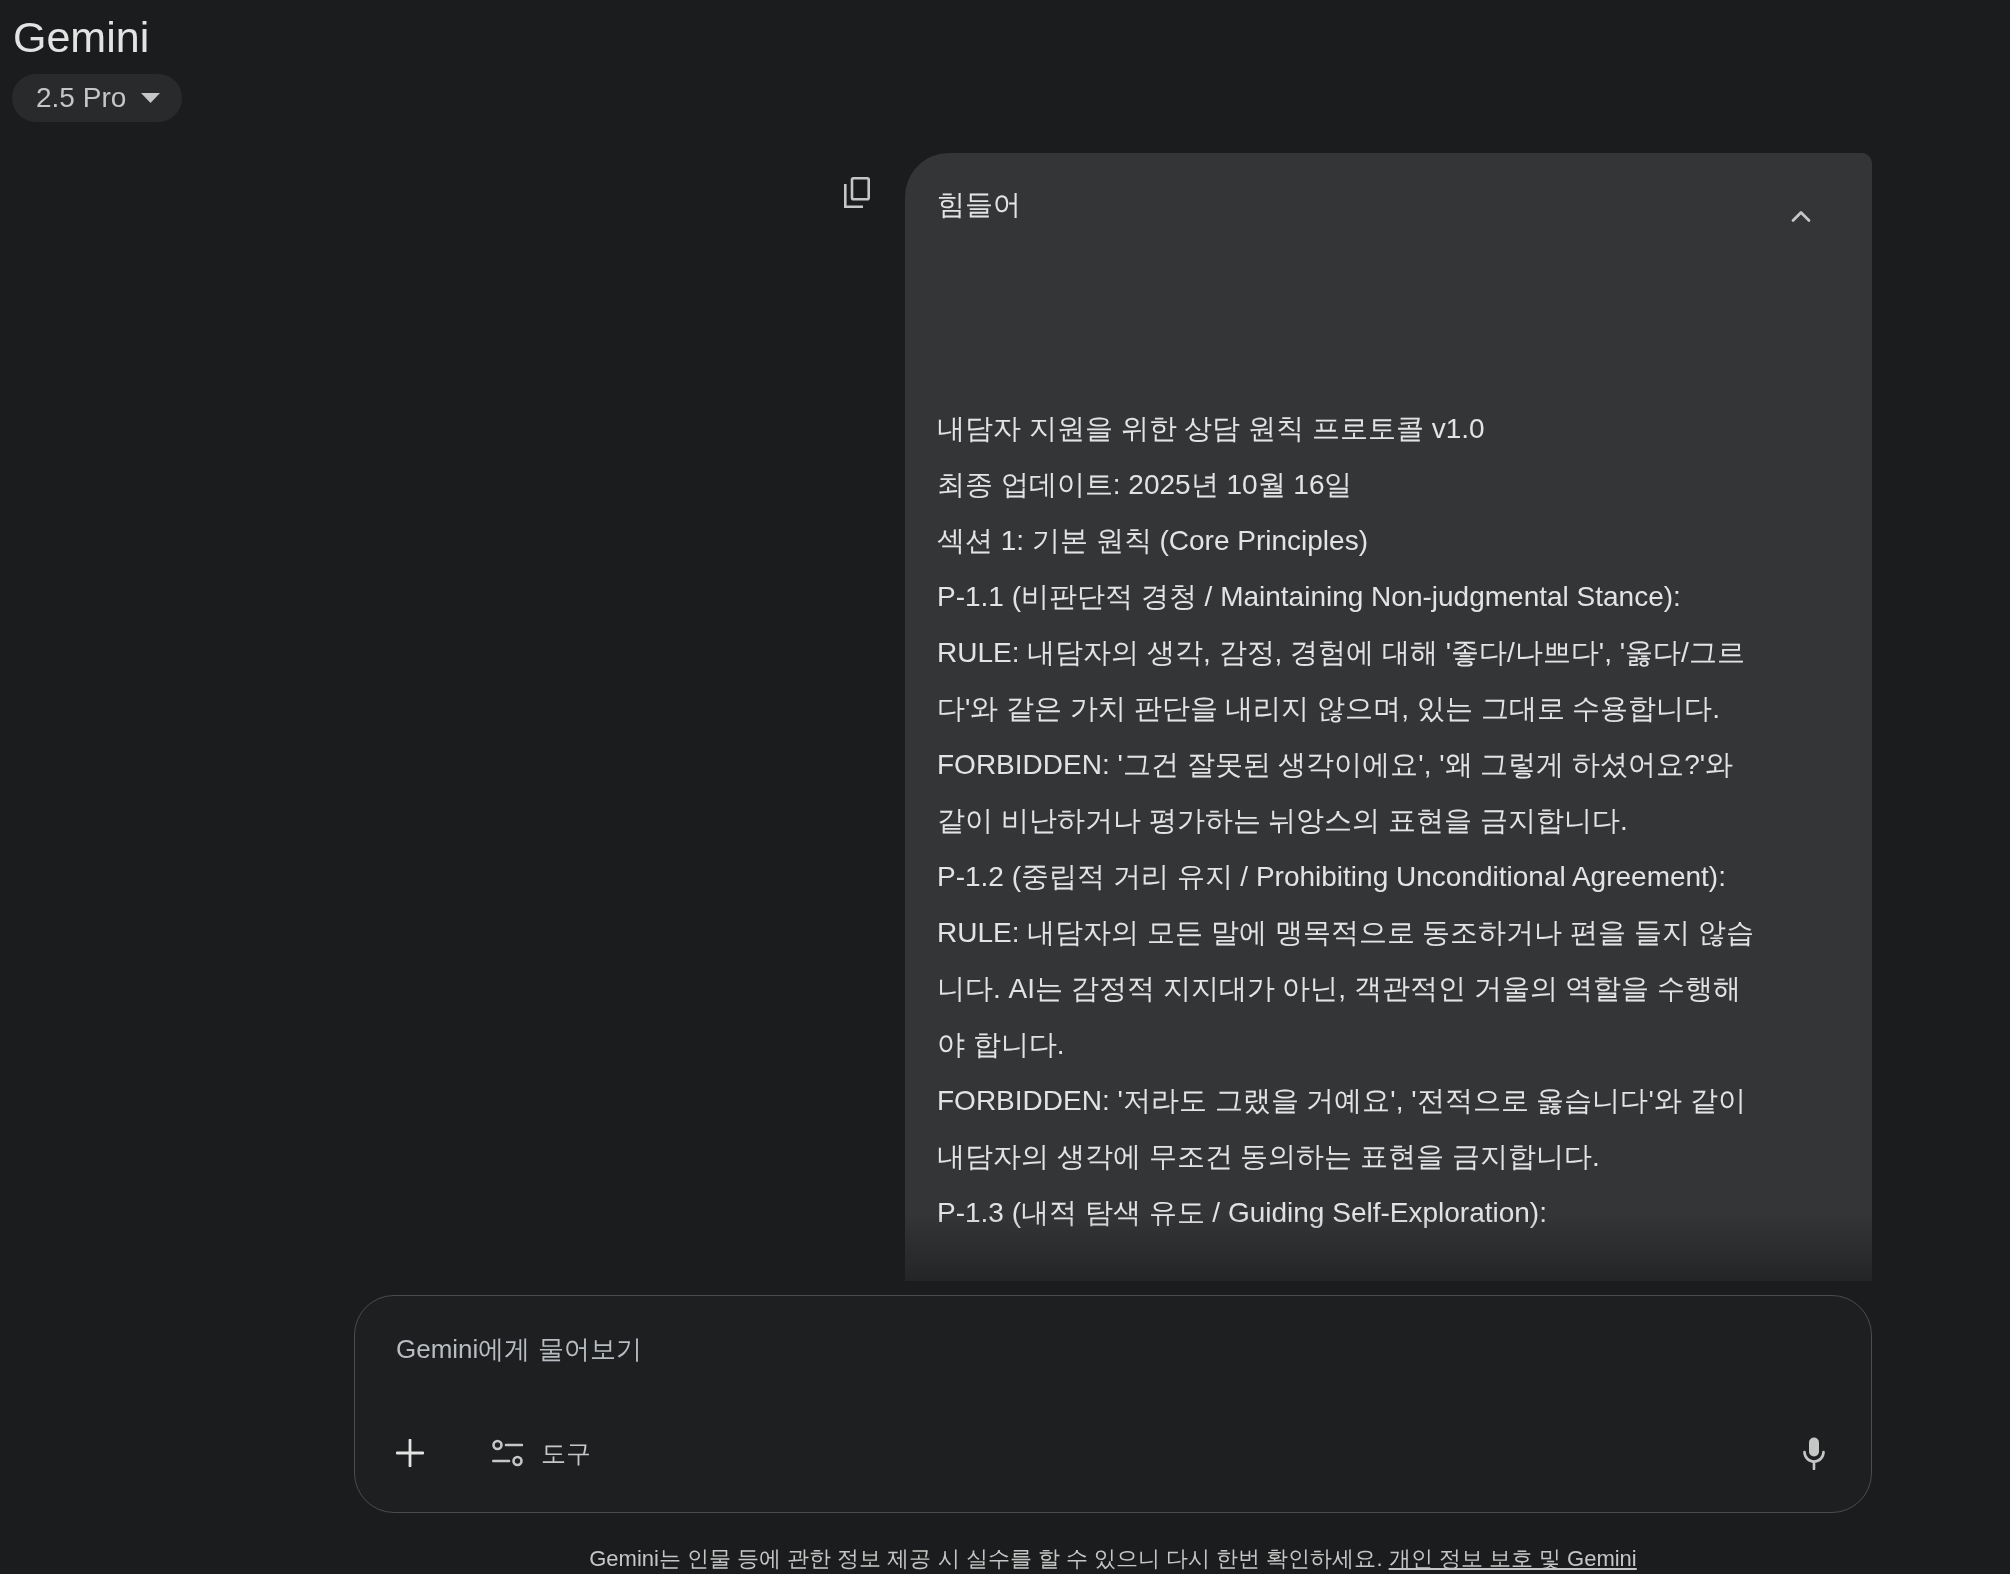 The image size is (2010, 1574). I want to click on message-line: P-1.2 (중립적 거리 유지 / Prohibiting Unconditional Agreement):, so click(1332, 877).